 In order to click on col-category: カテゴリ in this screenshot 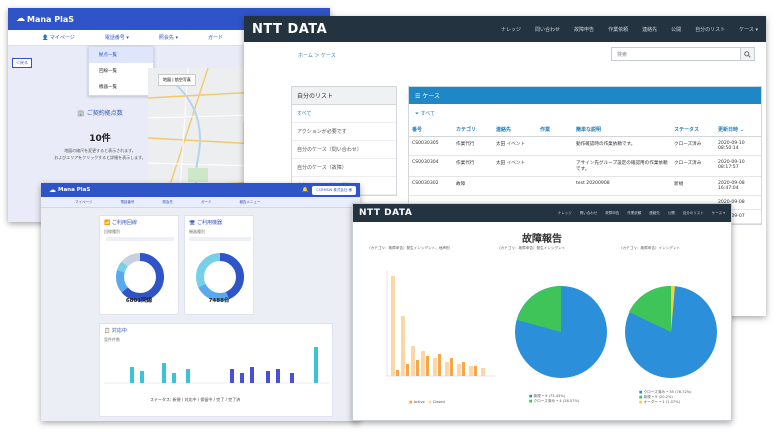, I will do `click(473, 130)`.